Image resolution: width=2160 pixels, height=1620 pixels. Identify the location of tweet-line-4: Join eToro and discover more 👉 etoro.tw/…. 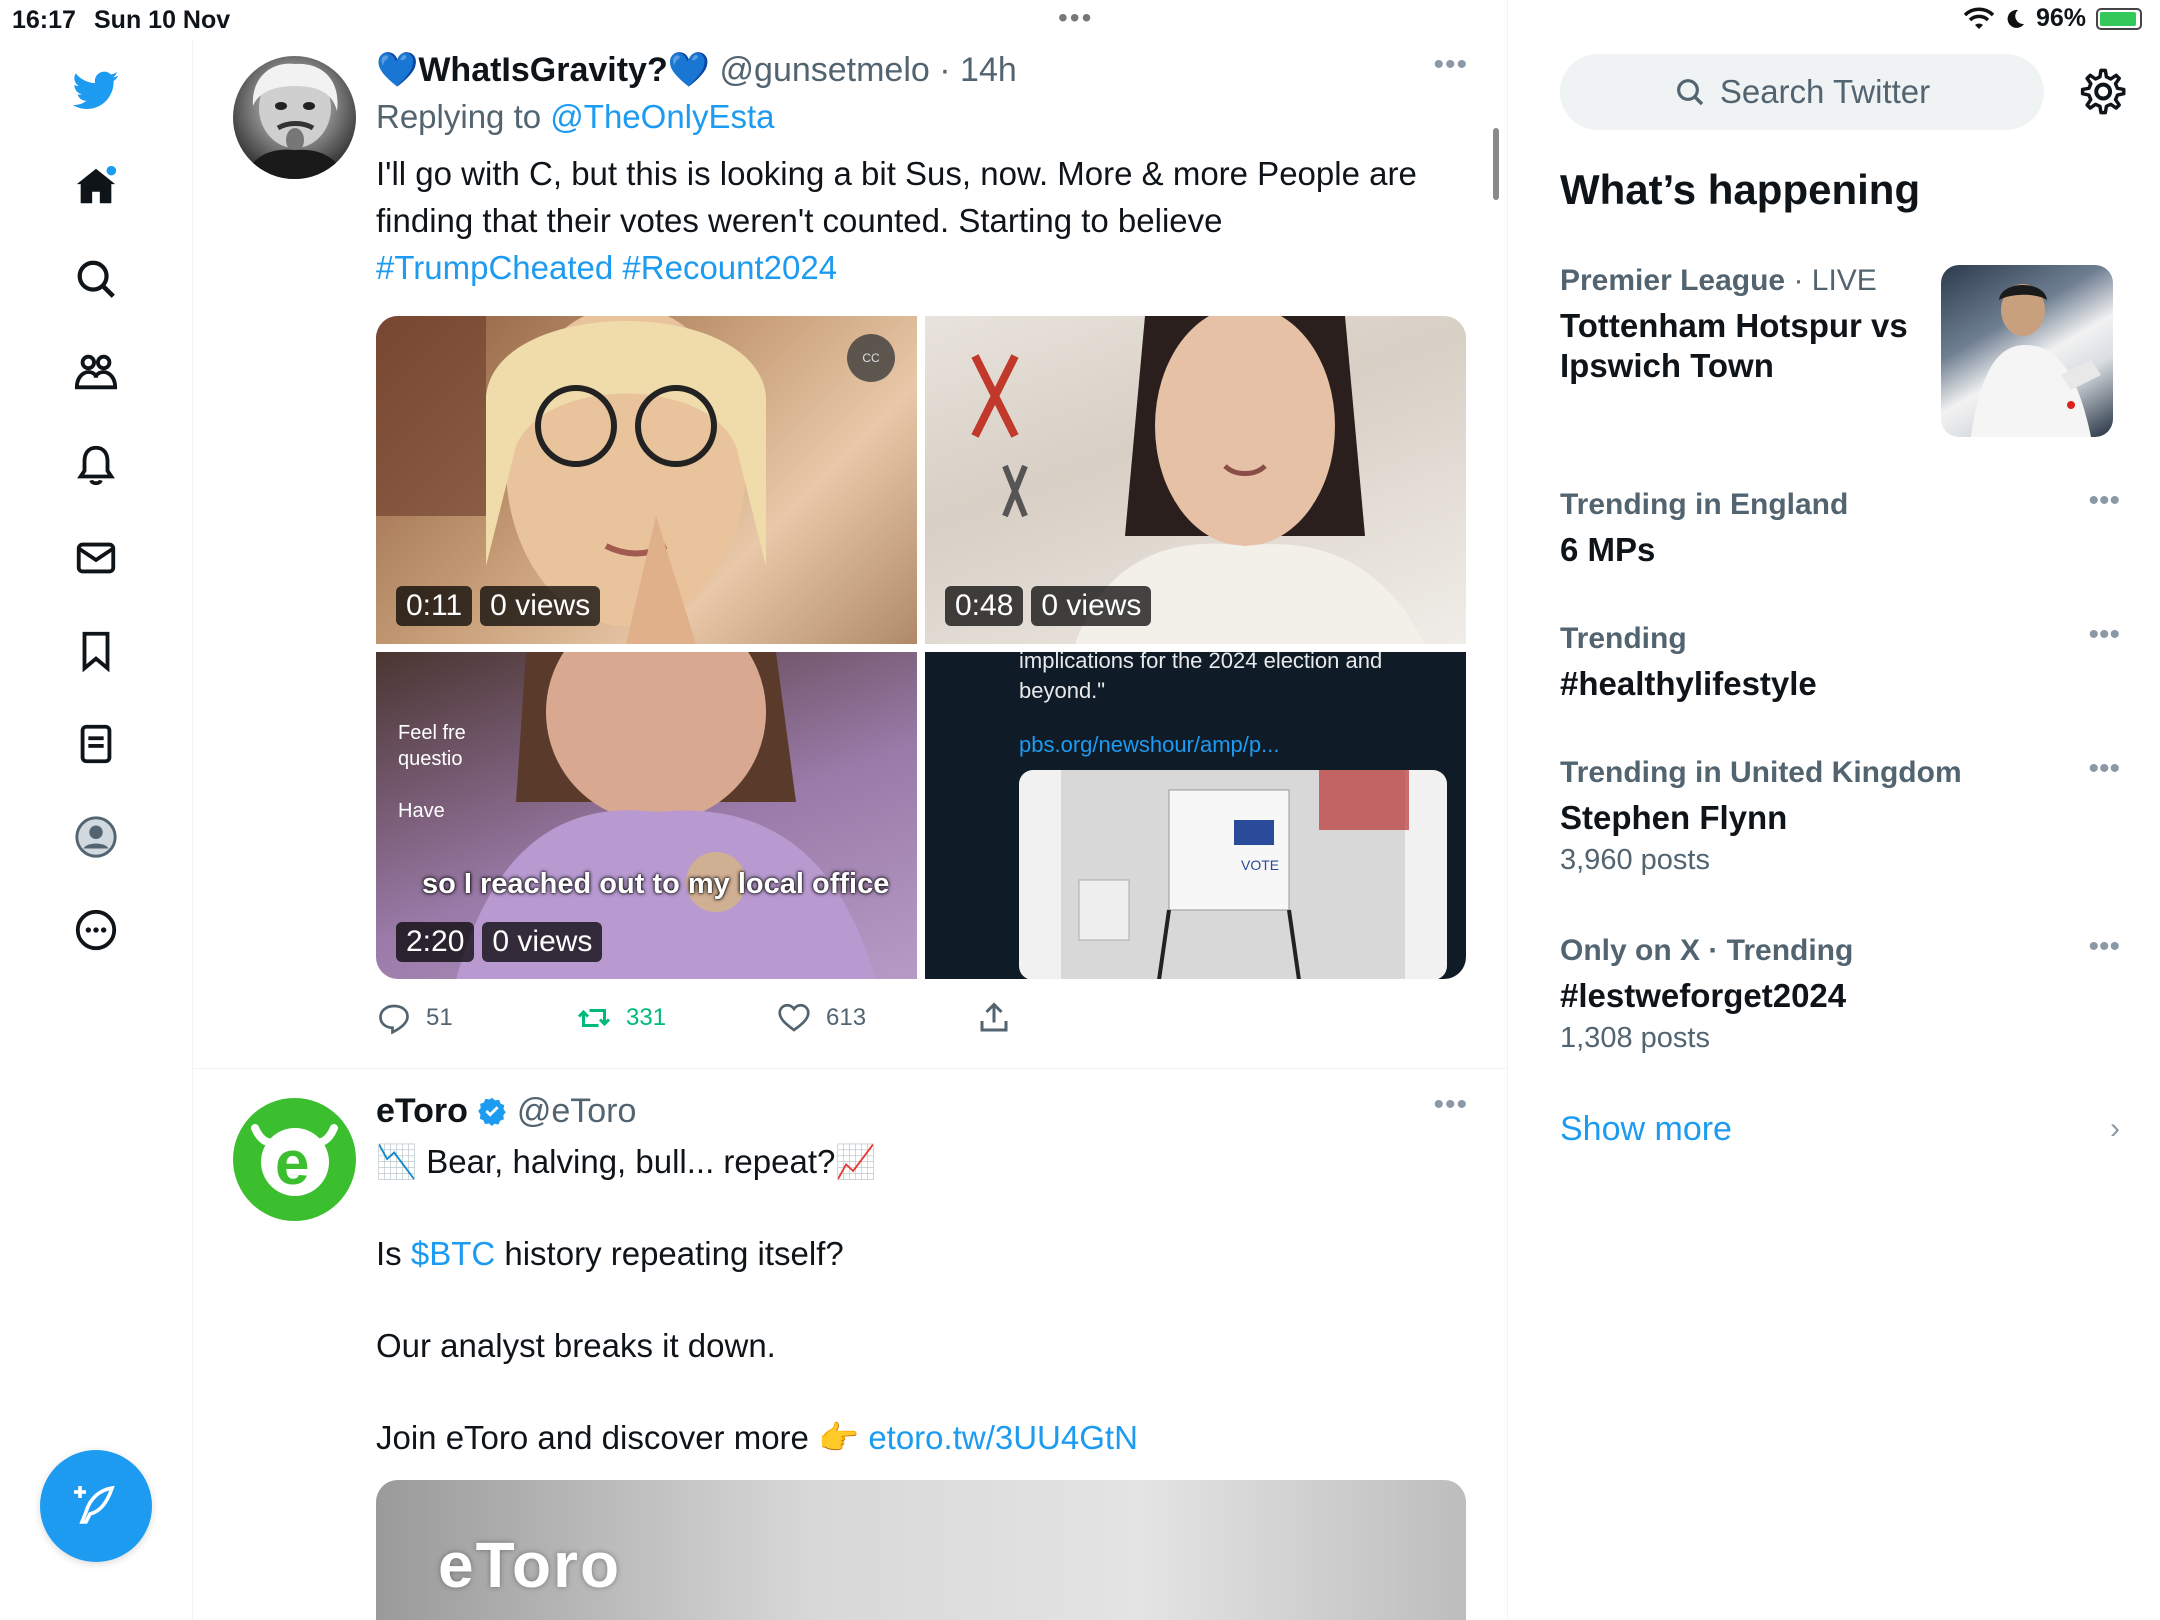
(926, 1438).